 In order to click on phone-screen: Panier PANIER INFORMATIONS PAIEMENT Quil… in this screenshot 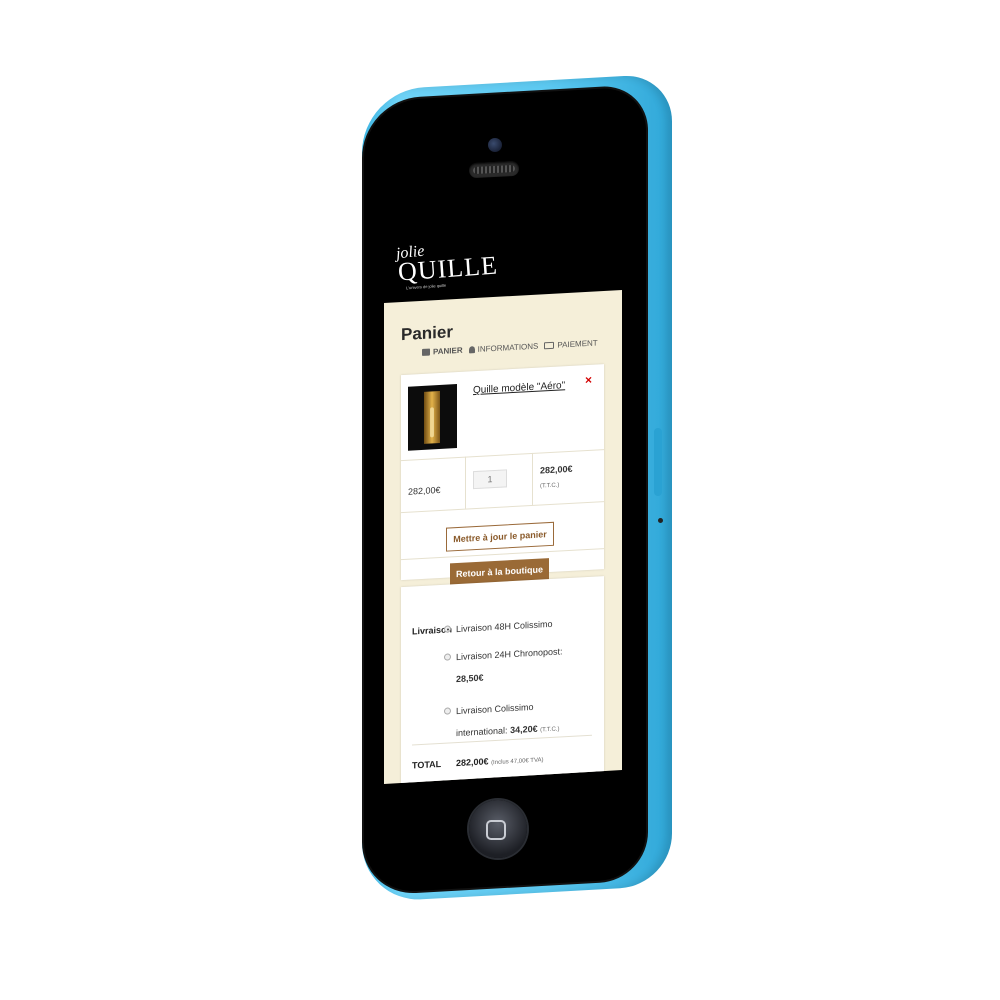, I will do `click(503, 537)`.